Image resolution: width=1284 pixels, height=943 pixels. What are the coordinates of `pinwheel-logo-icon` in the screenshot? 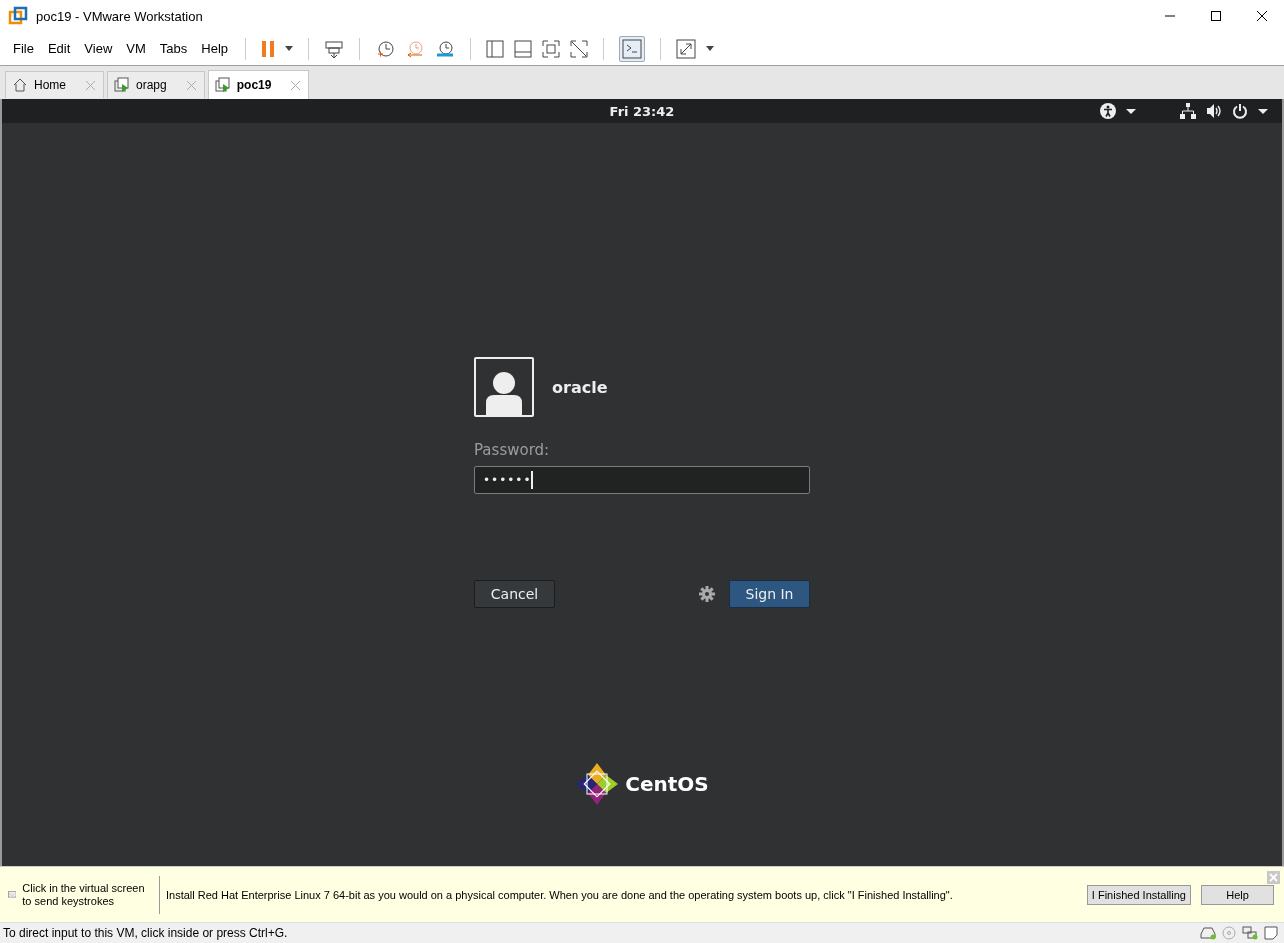 It's located at (597, 784).